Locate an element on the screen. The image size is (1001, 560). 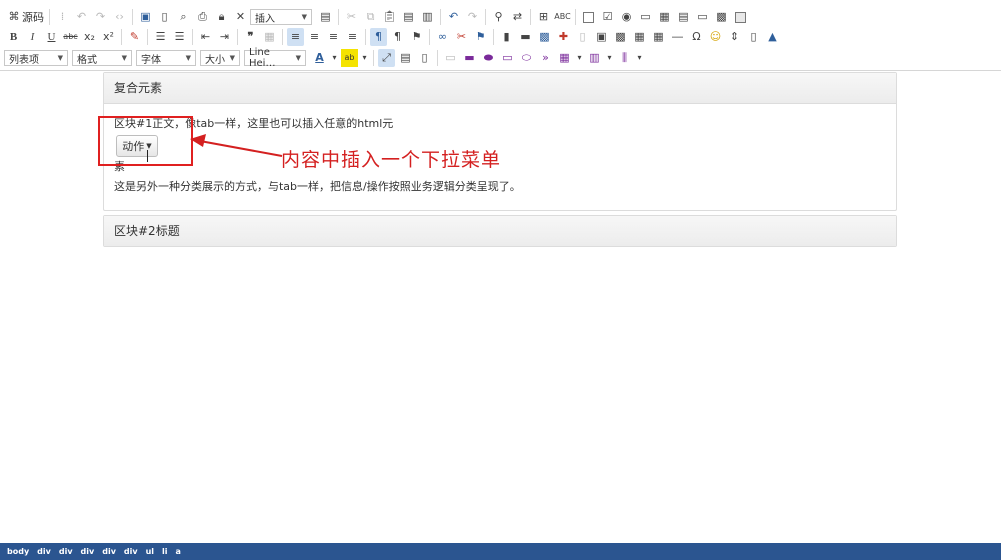
element-path-bar: body div div div div div ul li a is located at coordinates (500, 551).